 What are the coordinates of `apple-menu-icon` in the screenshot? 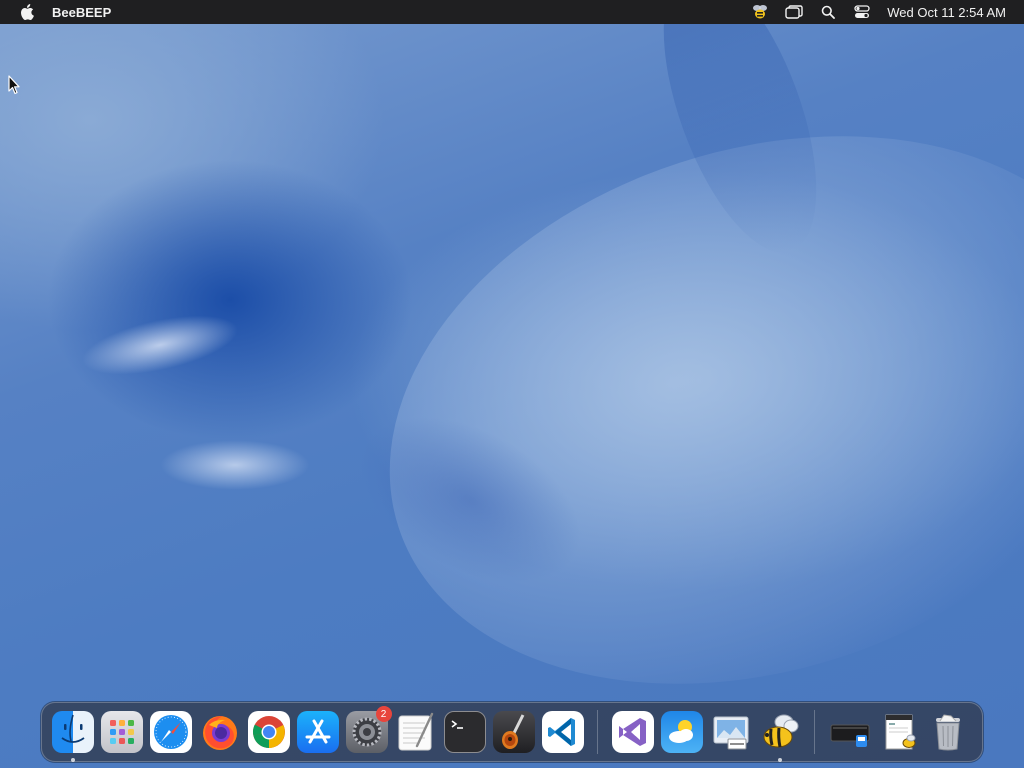 It's located at (27, 12).